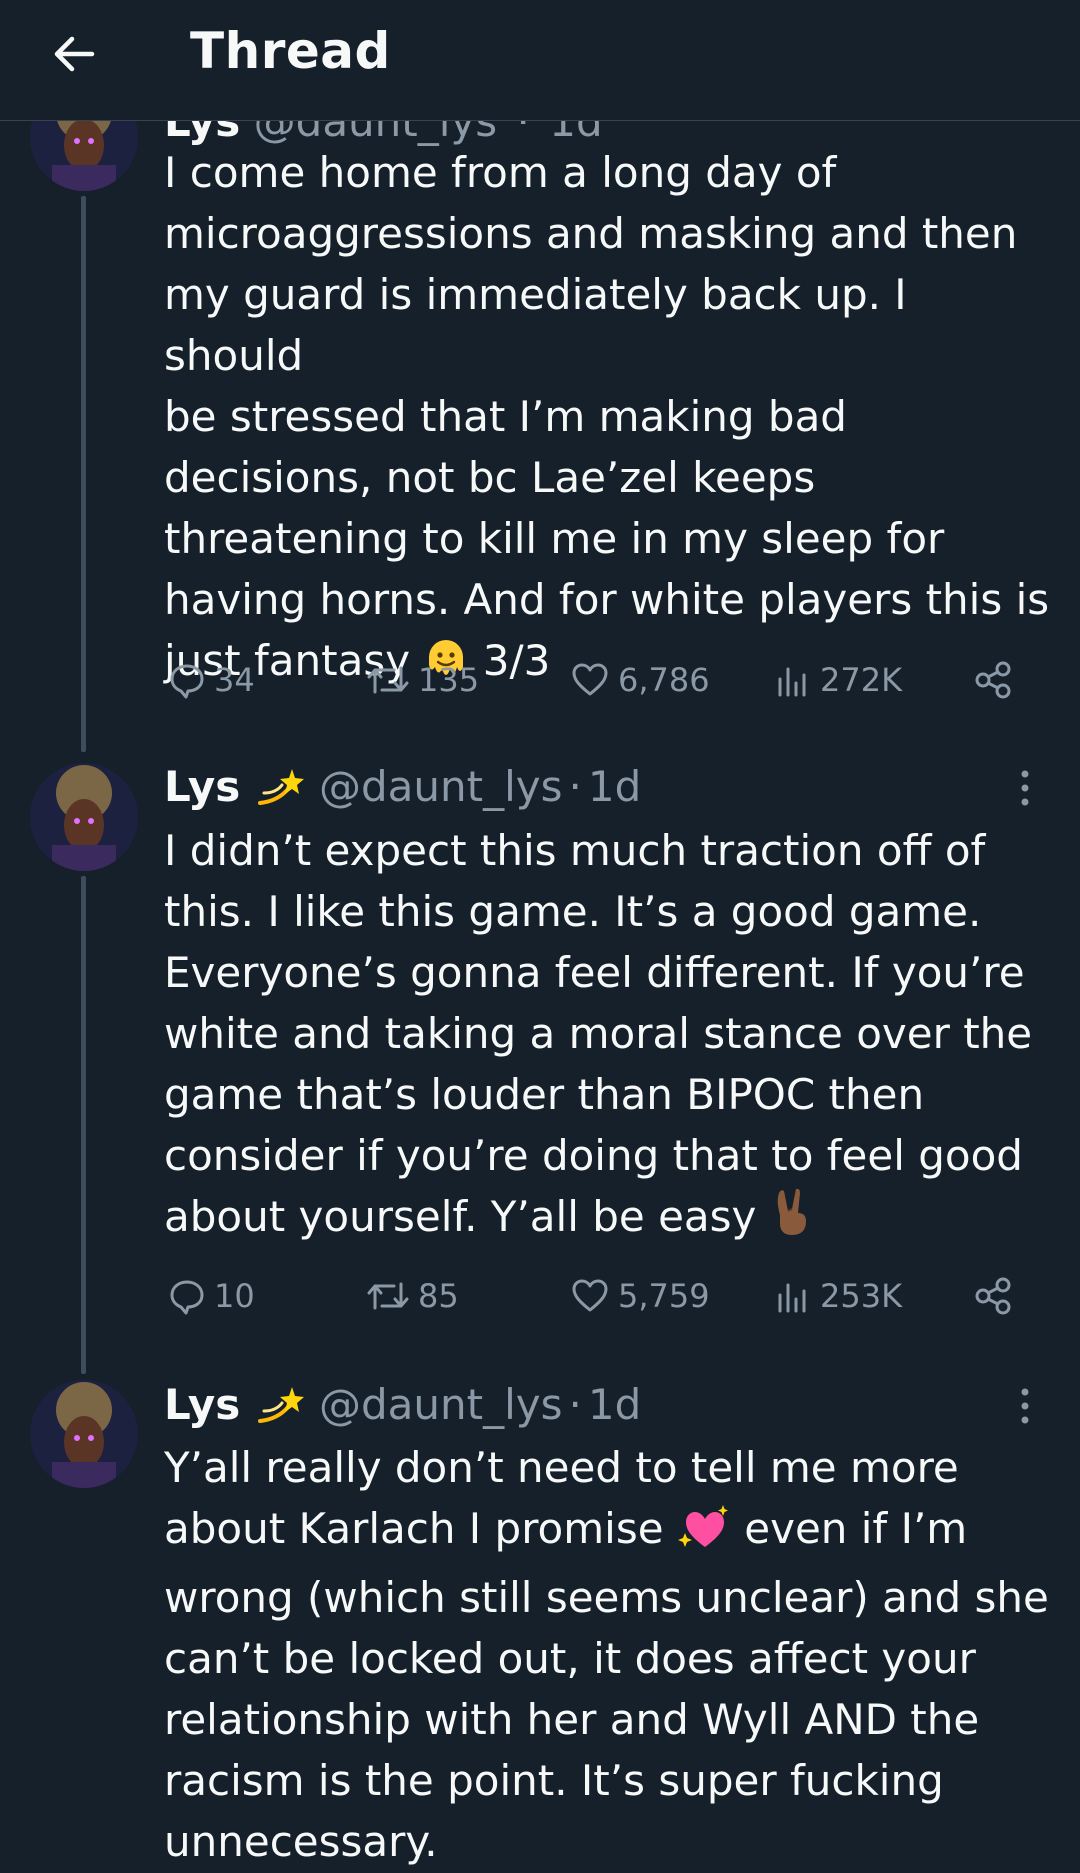  What do you see at coordinates (290, 51) in the screenshot?
I see `page-title: Thread` at bounding box center [290, 51].